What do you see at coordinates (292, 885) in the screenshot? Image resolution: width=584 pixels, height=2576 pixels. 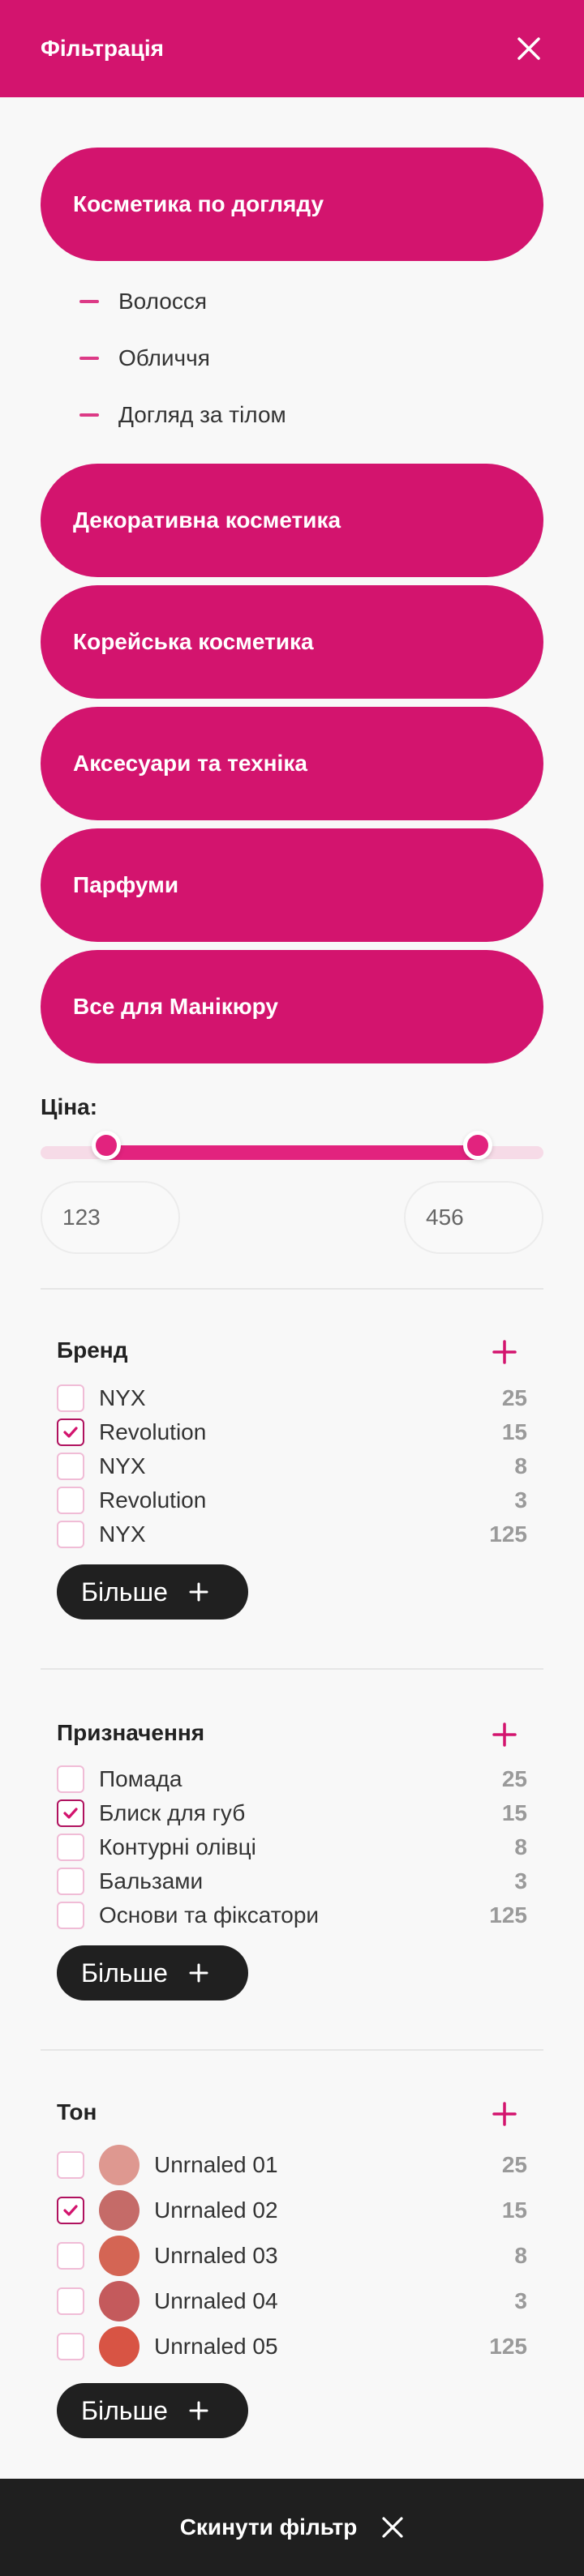 I see `category-perfume: Парфуми` at bounding box center [292, 885].